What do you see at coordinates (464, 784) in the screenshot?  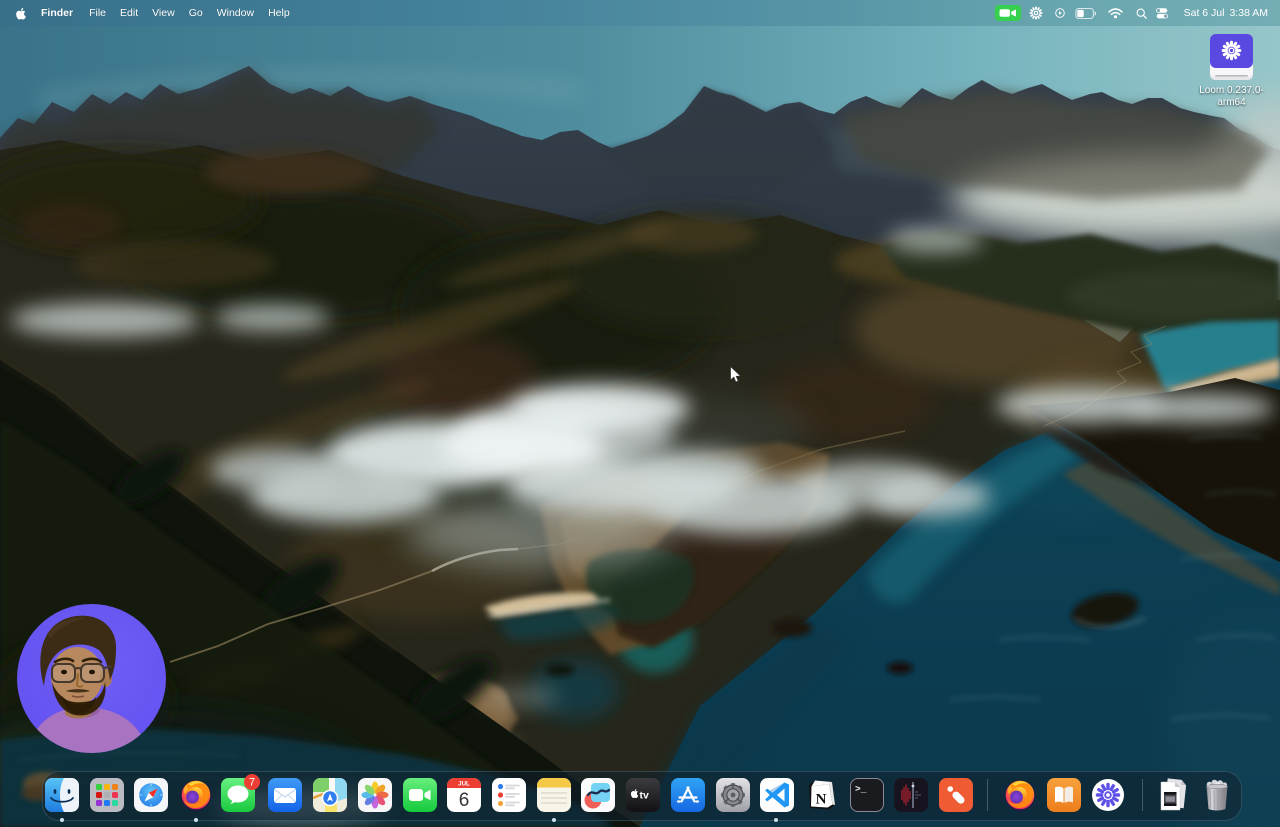 I see `svg-text: JUL` at bounding box center [464, 784].